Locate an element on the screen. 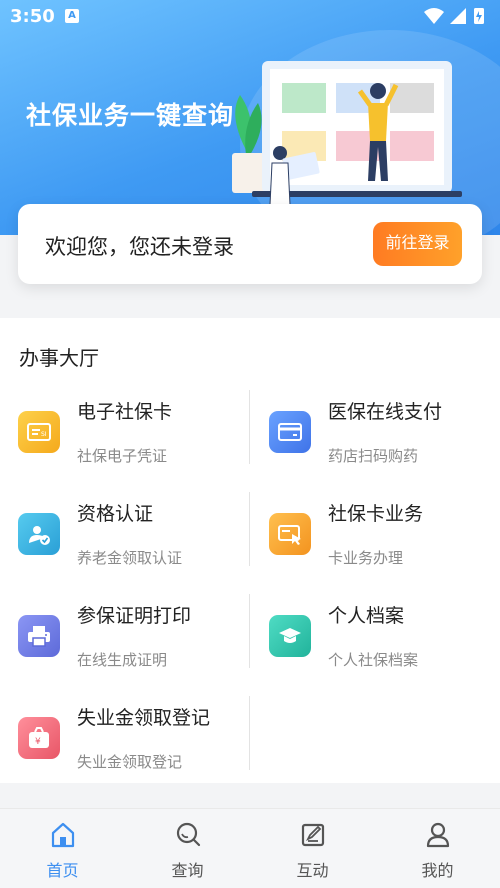 This screenshot has height=888, width=500. service-title: 医保在线支付 is located at coordinates (385, 412).